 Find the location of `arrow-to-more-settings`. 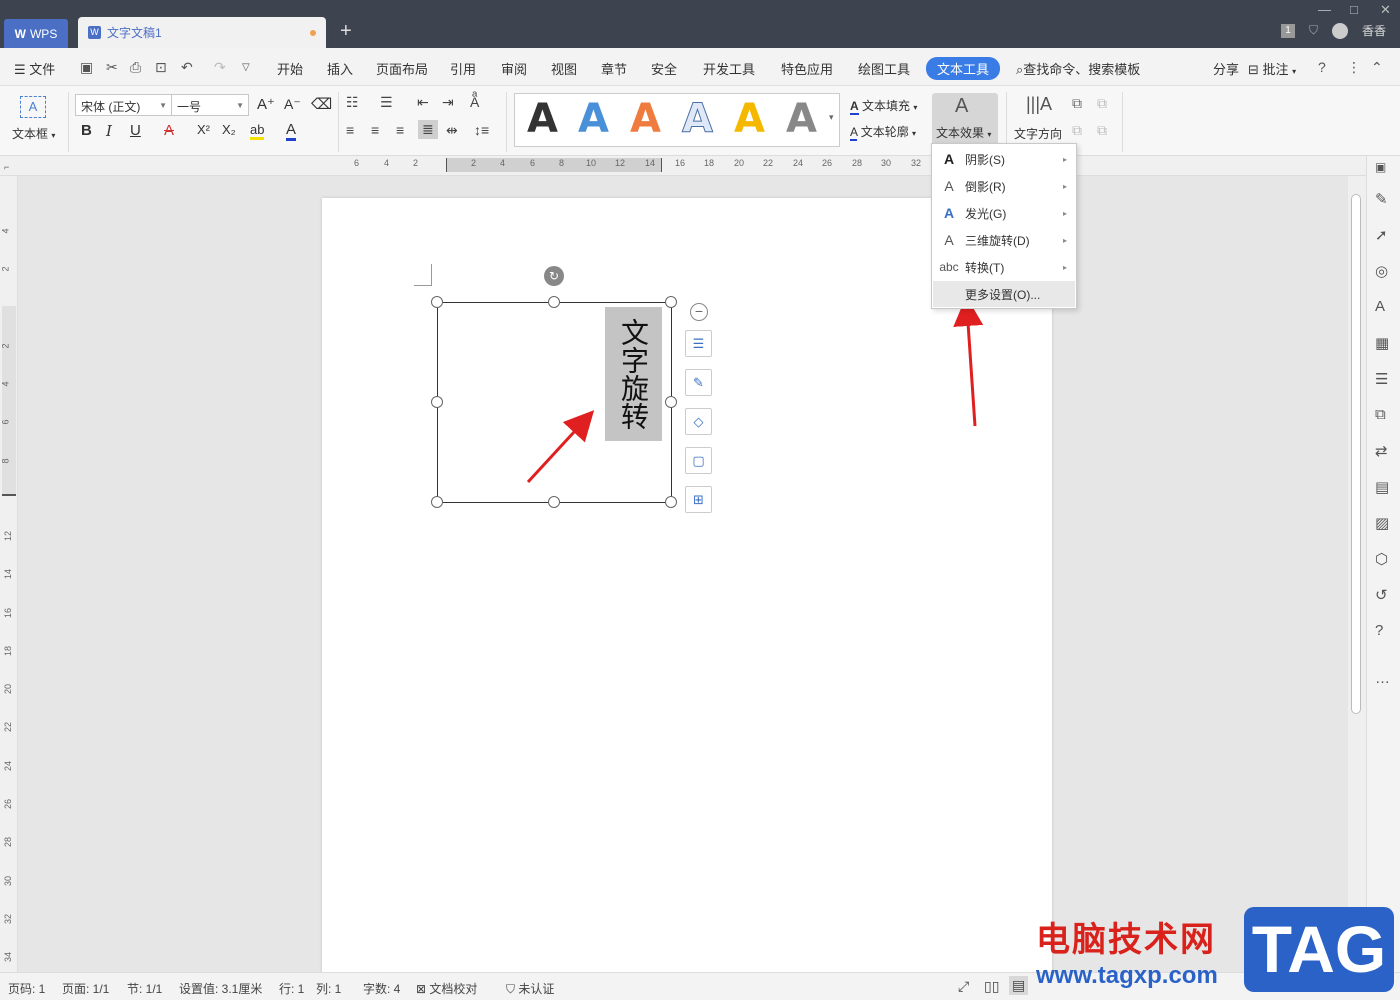

arrow-to-more-settings is located at coordinates (968, 361).